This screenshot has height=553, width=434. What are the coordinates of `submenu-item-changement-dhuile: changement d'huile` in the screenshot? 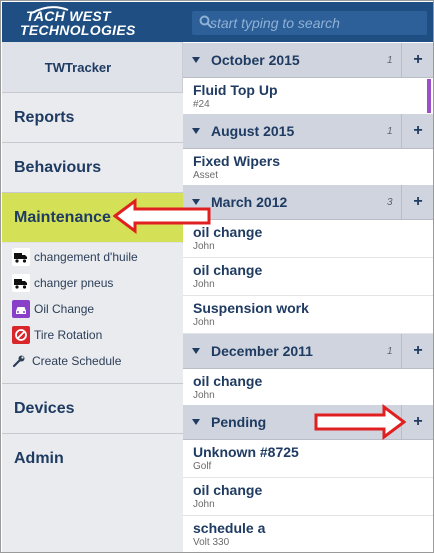 It's located at (75, 258).